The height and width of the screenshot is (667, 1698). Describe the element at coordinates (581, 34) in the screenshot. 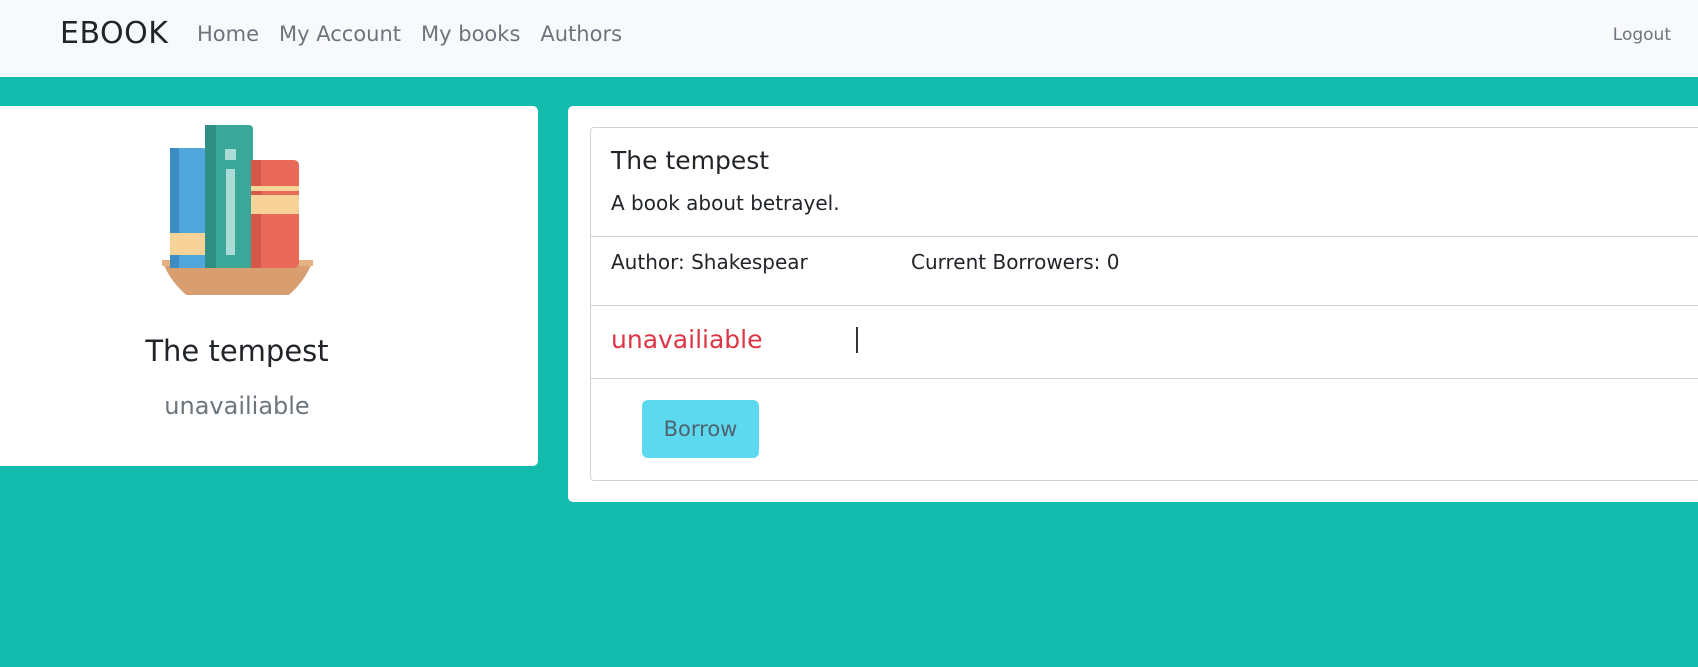

I see `nav-authors-link: Authors` at that location.